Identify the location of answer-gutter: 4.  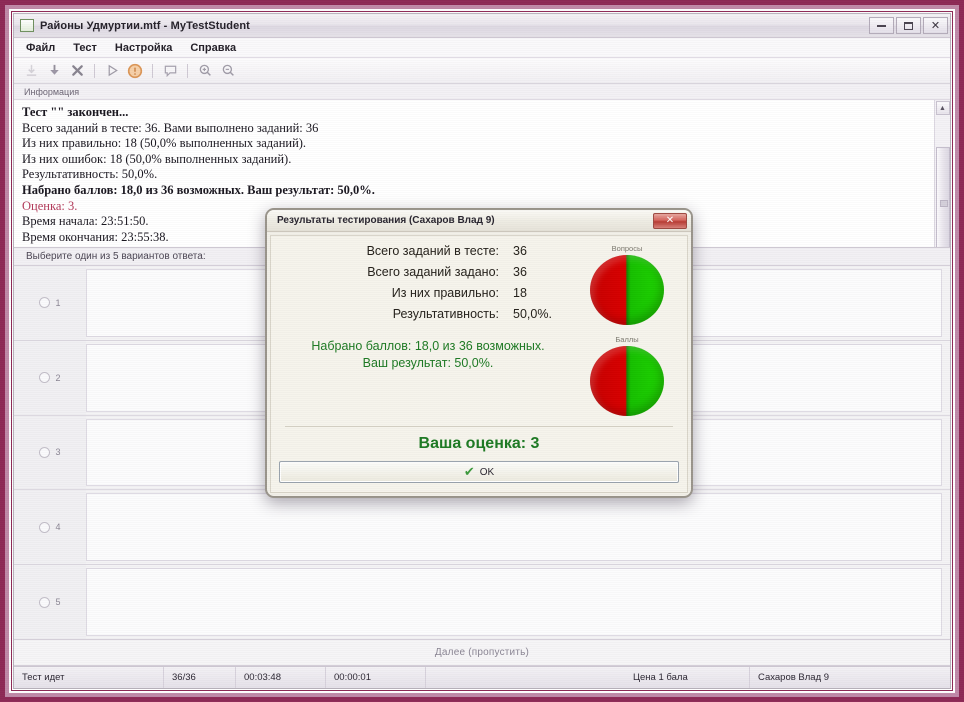
(50, 527).